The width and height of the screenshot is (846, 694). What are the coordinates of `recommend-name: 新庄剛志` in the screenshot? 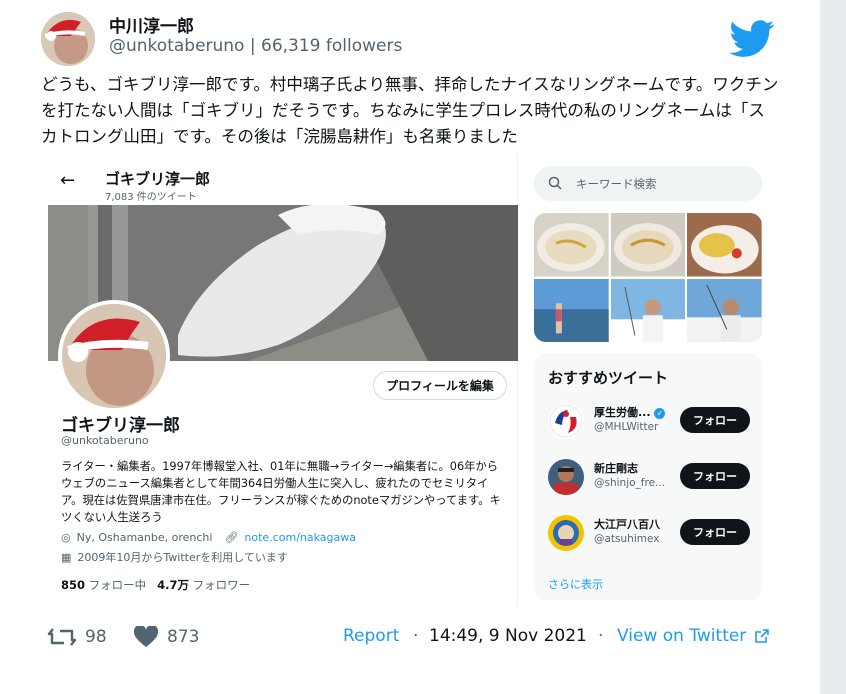 It's located at (616, 468).